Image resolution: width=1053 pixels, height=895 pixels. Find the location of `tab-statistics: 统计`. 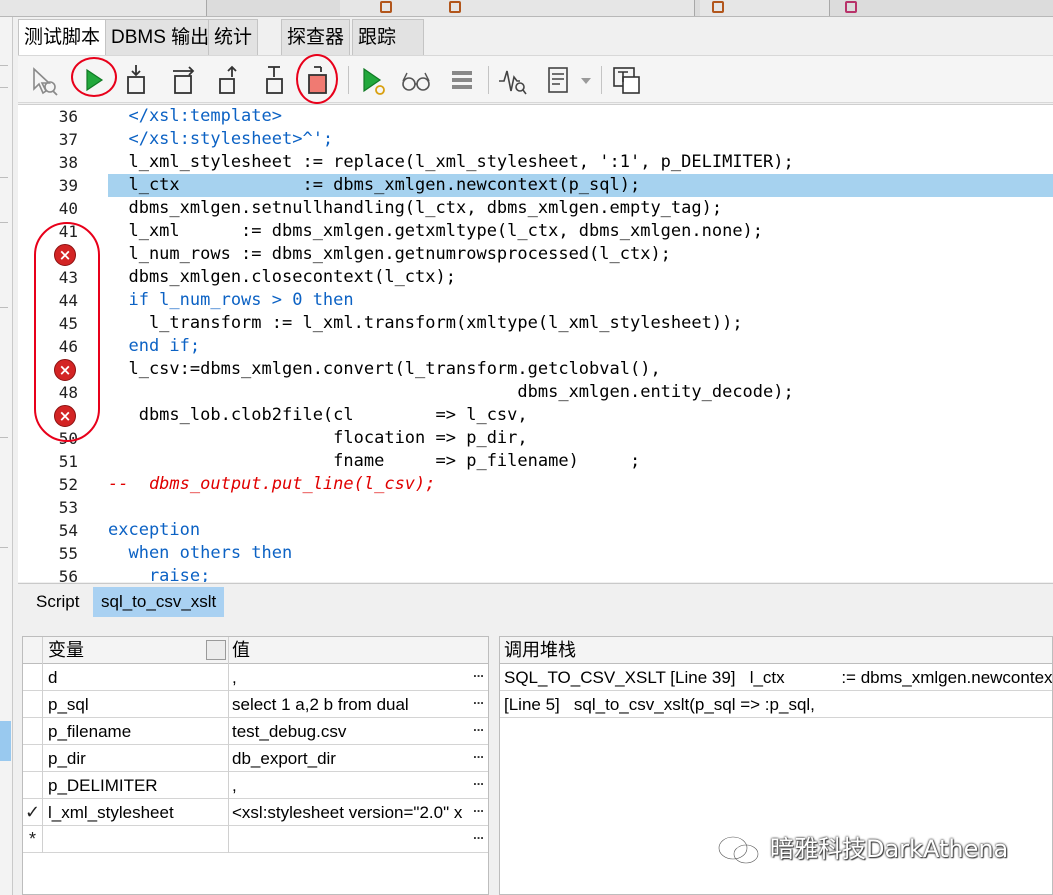

tab-statistics: 统计 is located at coordinates (233, 37).